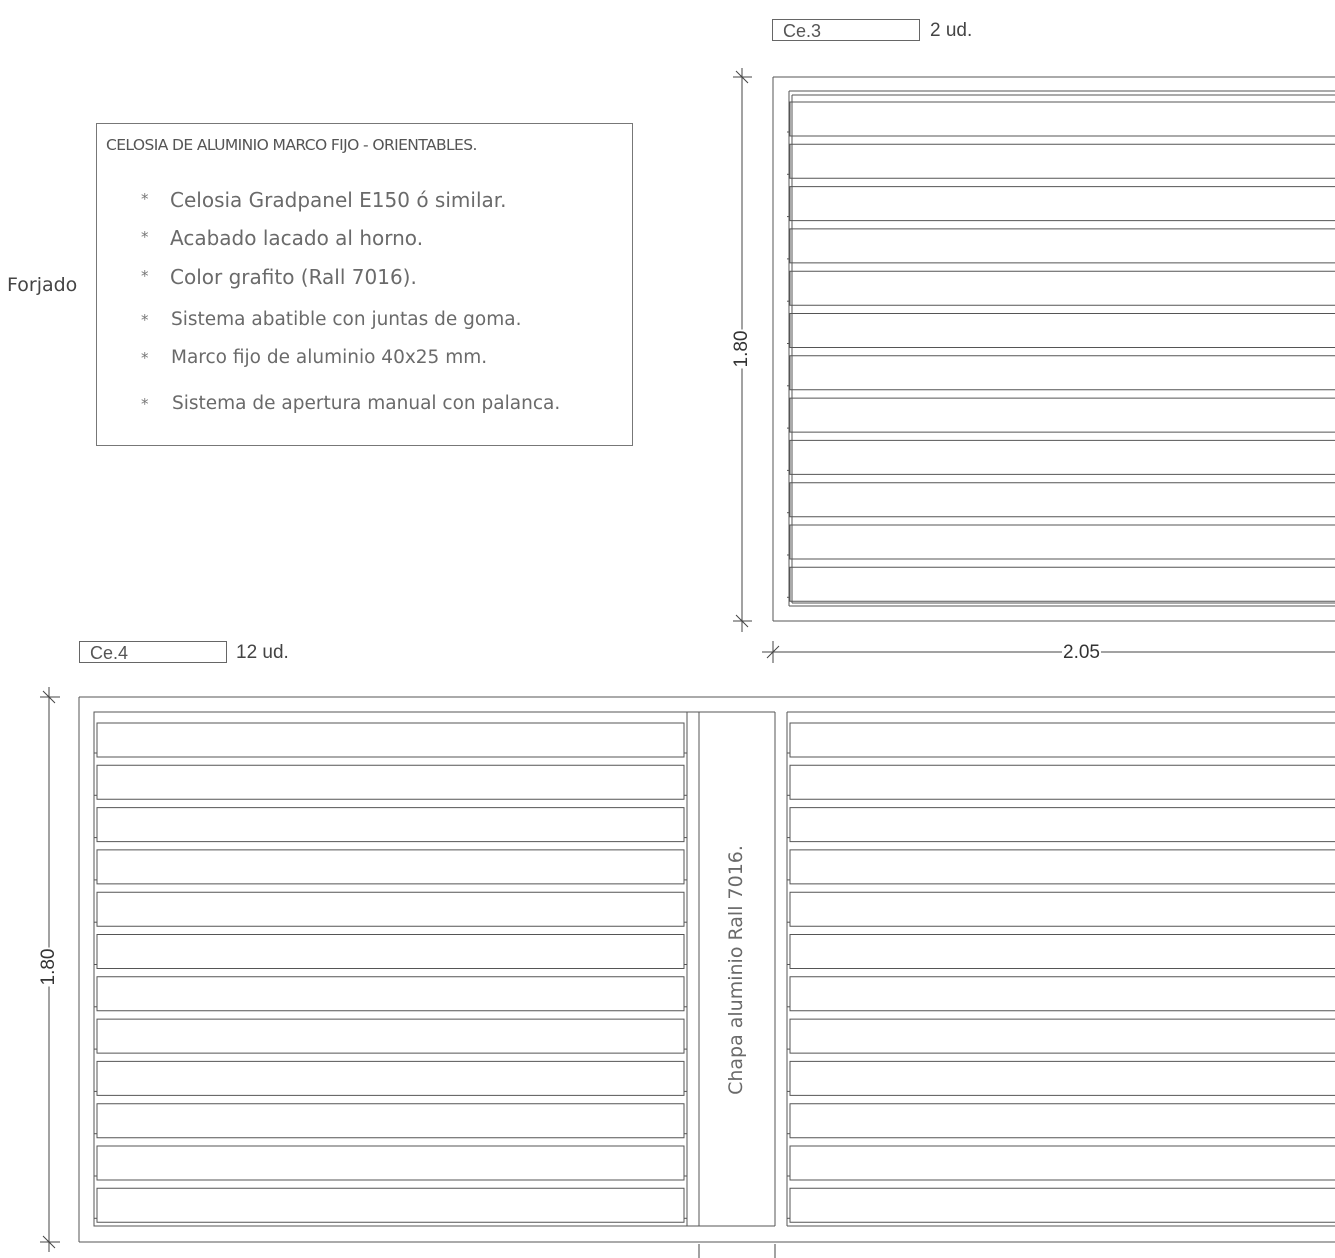 The height and width of the screenshot is (1258, 1335). What do you see at coordinates (297, 238) in the screenshot?
I see `spec-item: Acabado lacado al horno.` at bounding box center [297, 238].